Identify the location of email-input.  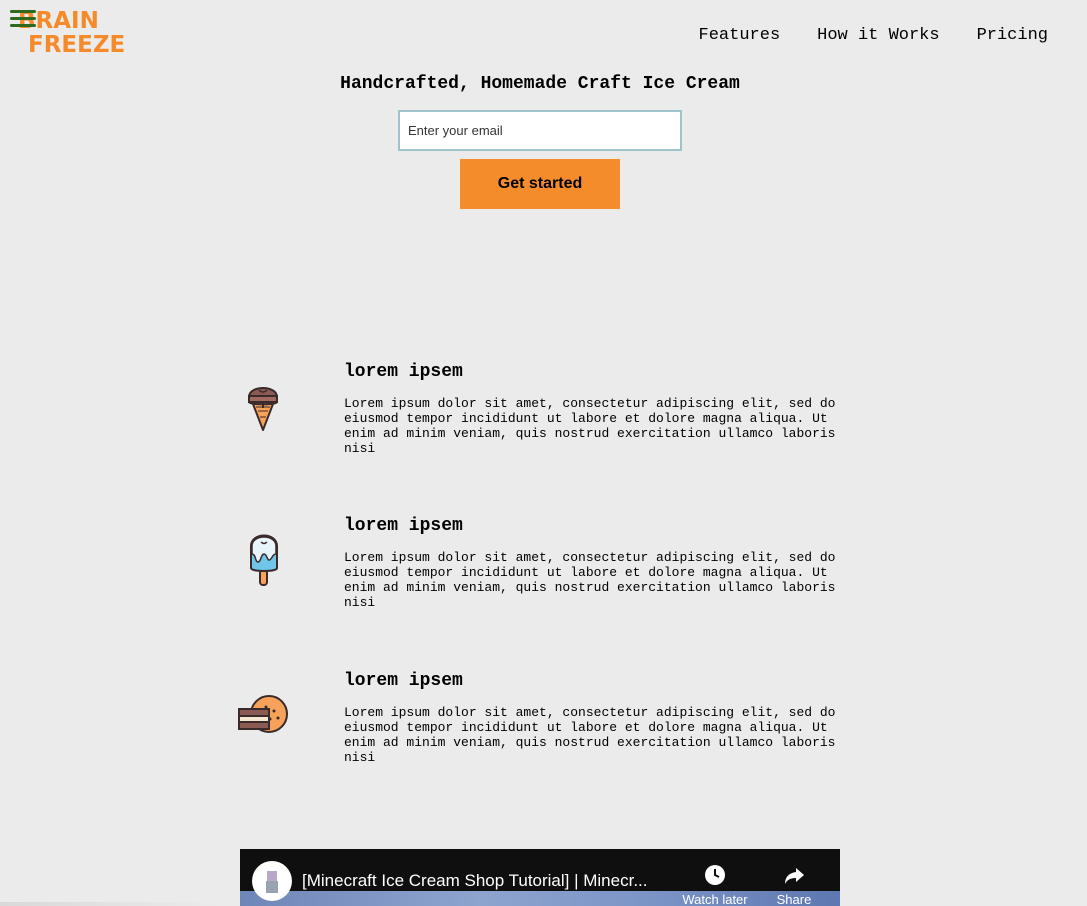
(540, 130).